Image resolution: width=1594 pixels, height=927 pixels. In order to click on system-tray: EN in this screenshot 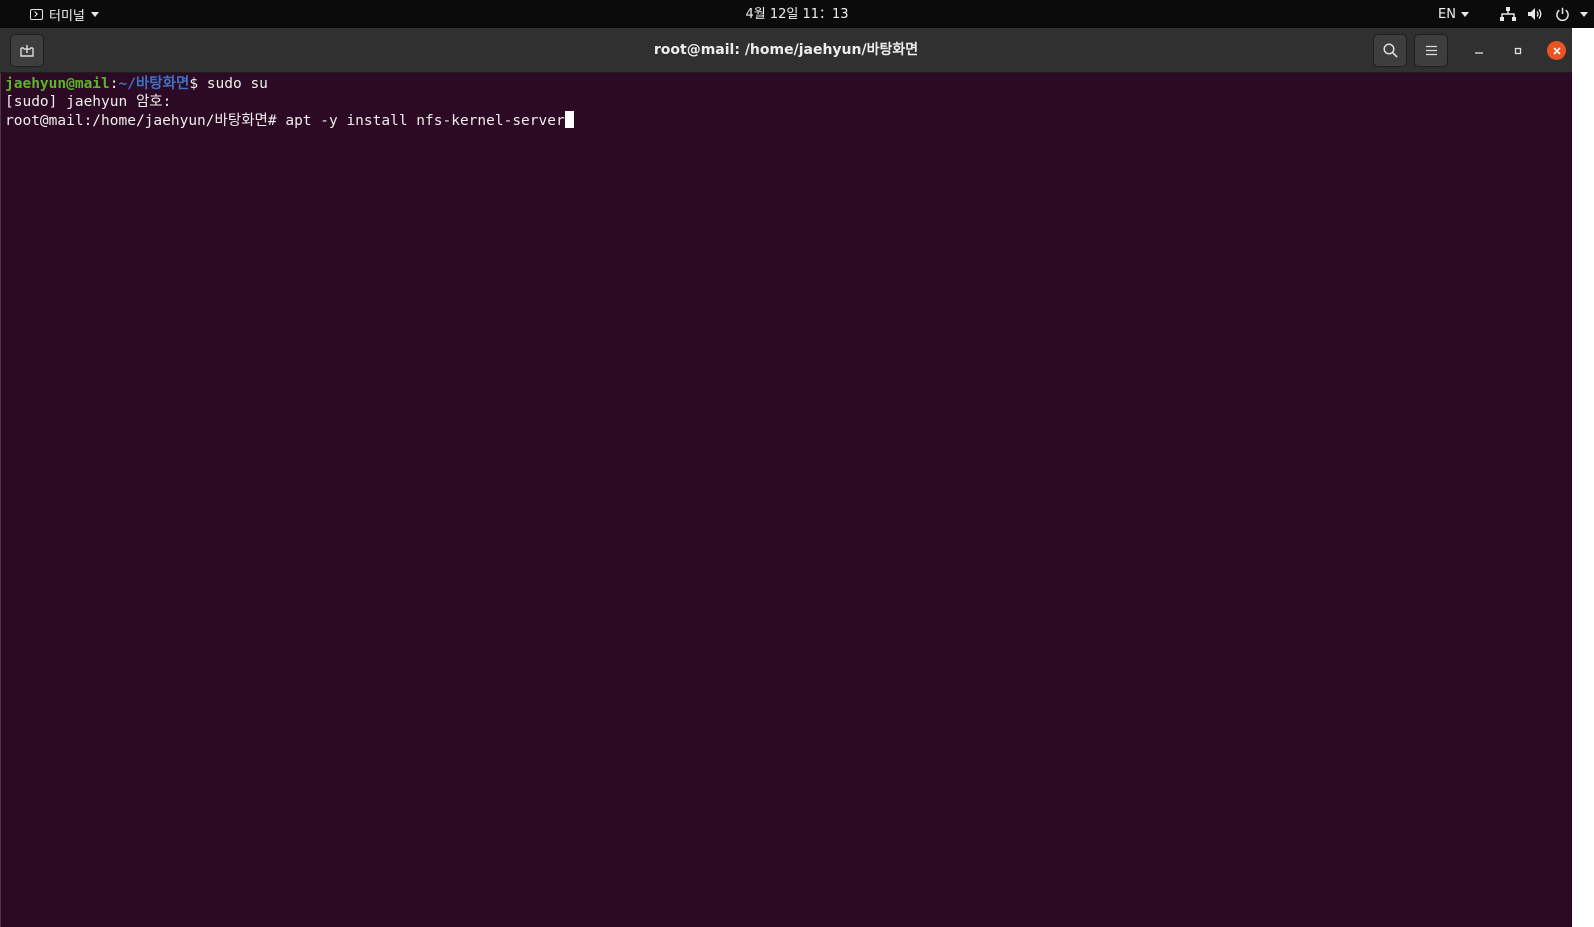, I will do `click(1516, 14)`.